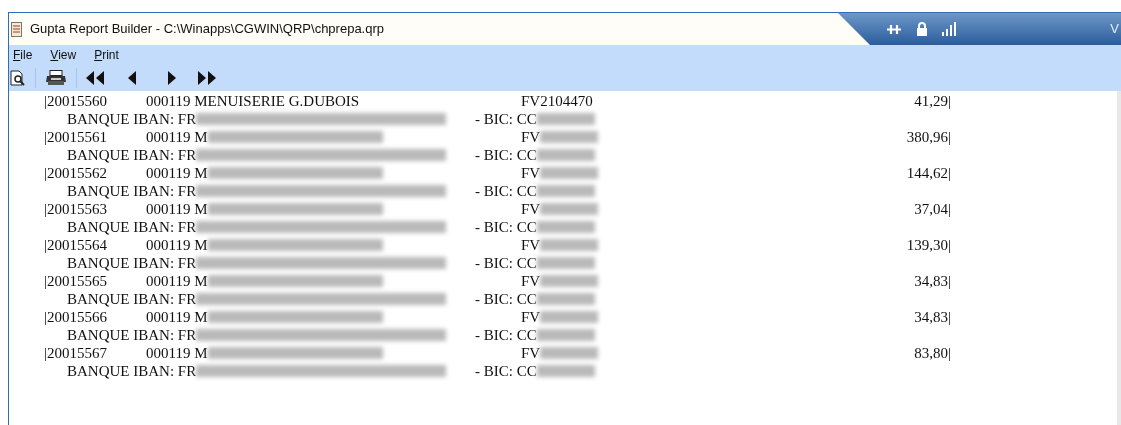 The width and height of the screenshot is (1121, 425). What do you see at coordinates (928, 245) in the screenshot?
I see `amount: 139,30|` at bounding box center [928, 245].